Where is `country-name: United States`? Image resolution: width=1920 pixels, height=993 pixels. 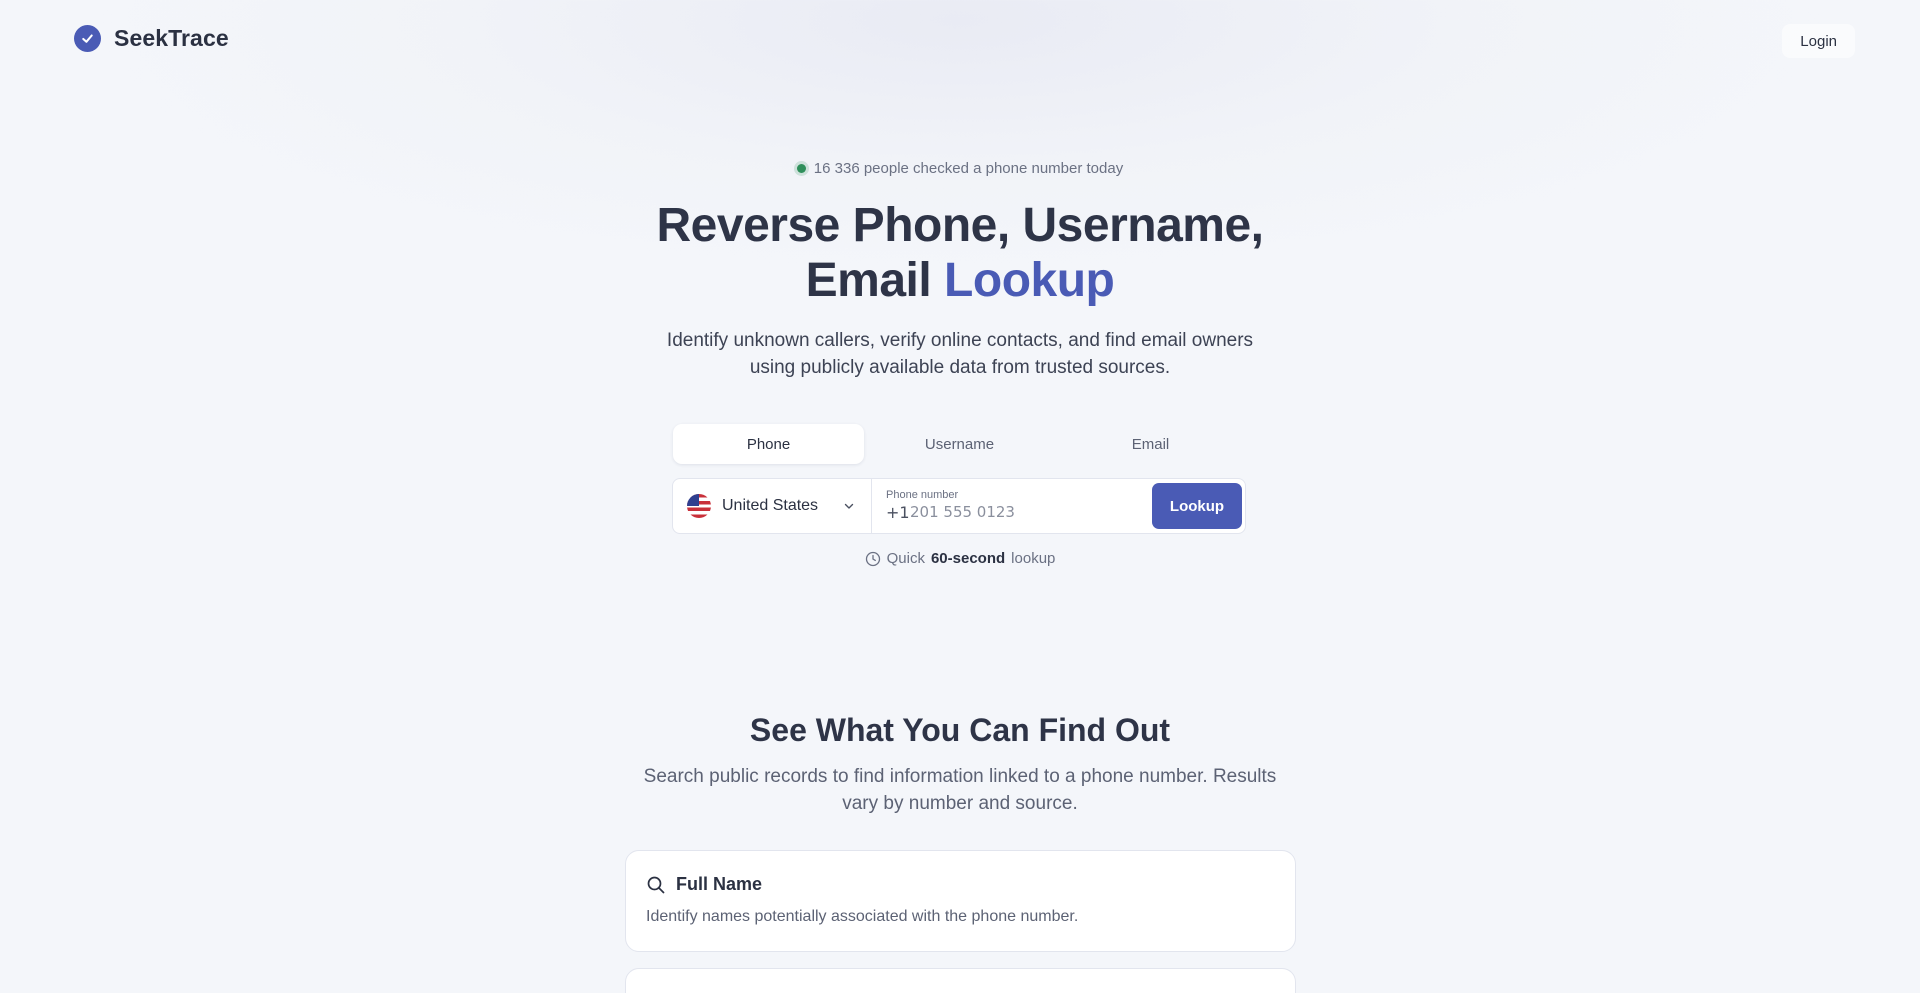 country-name: United States is located at coordinates (770, 505).